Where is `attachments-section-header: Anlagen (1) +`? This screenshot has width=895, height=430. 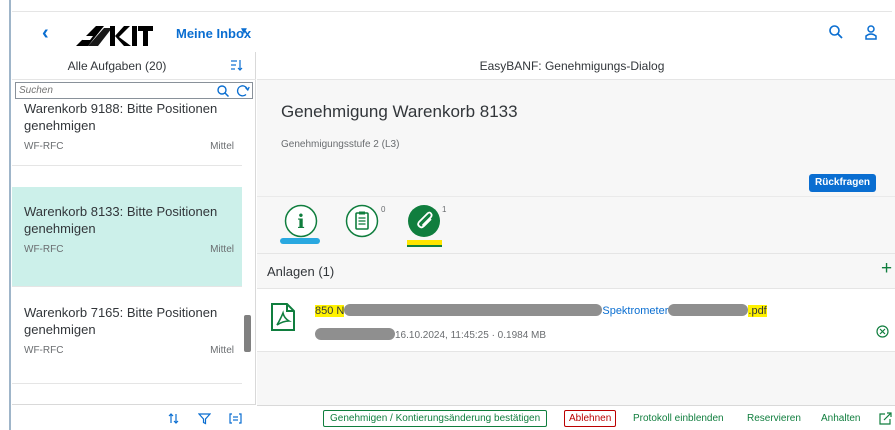 attachments-section-header: Anlagen (1) + is located at coordinates (576, 270).